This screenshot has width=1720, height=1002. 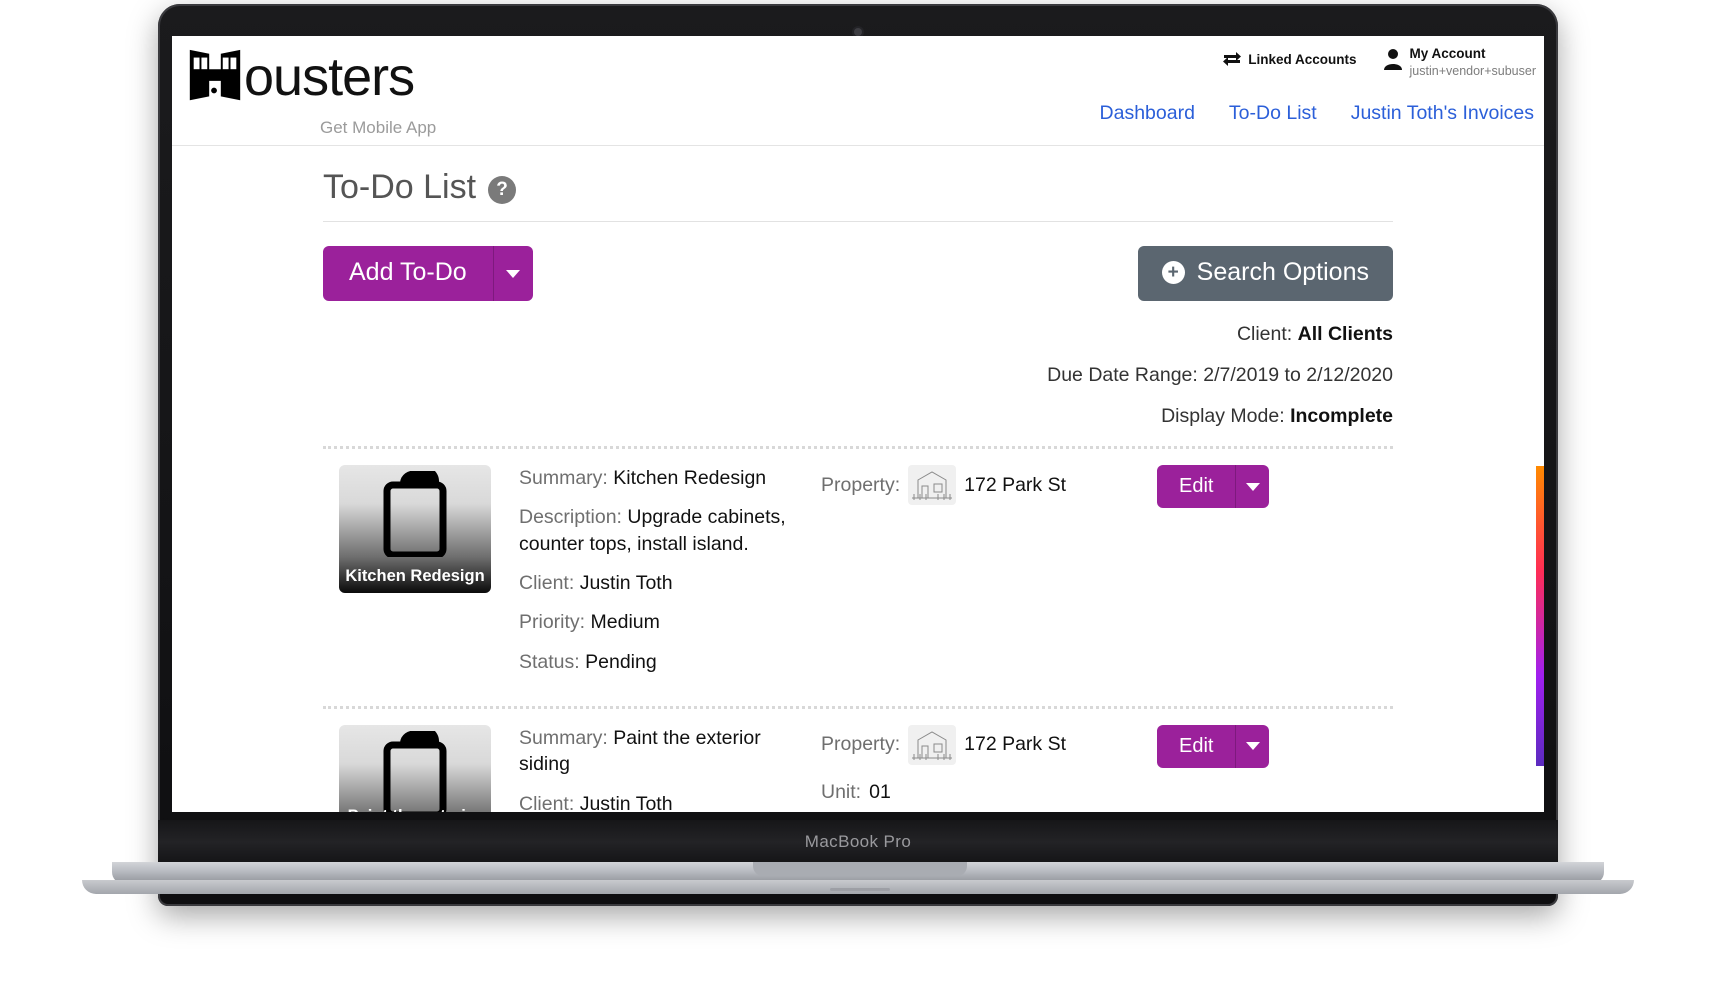 I want to click on device-label: MacBook Pro, so click(x=858, y=841).